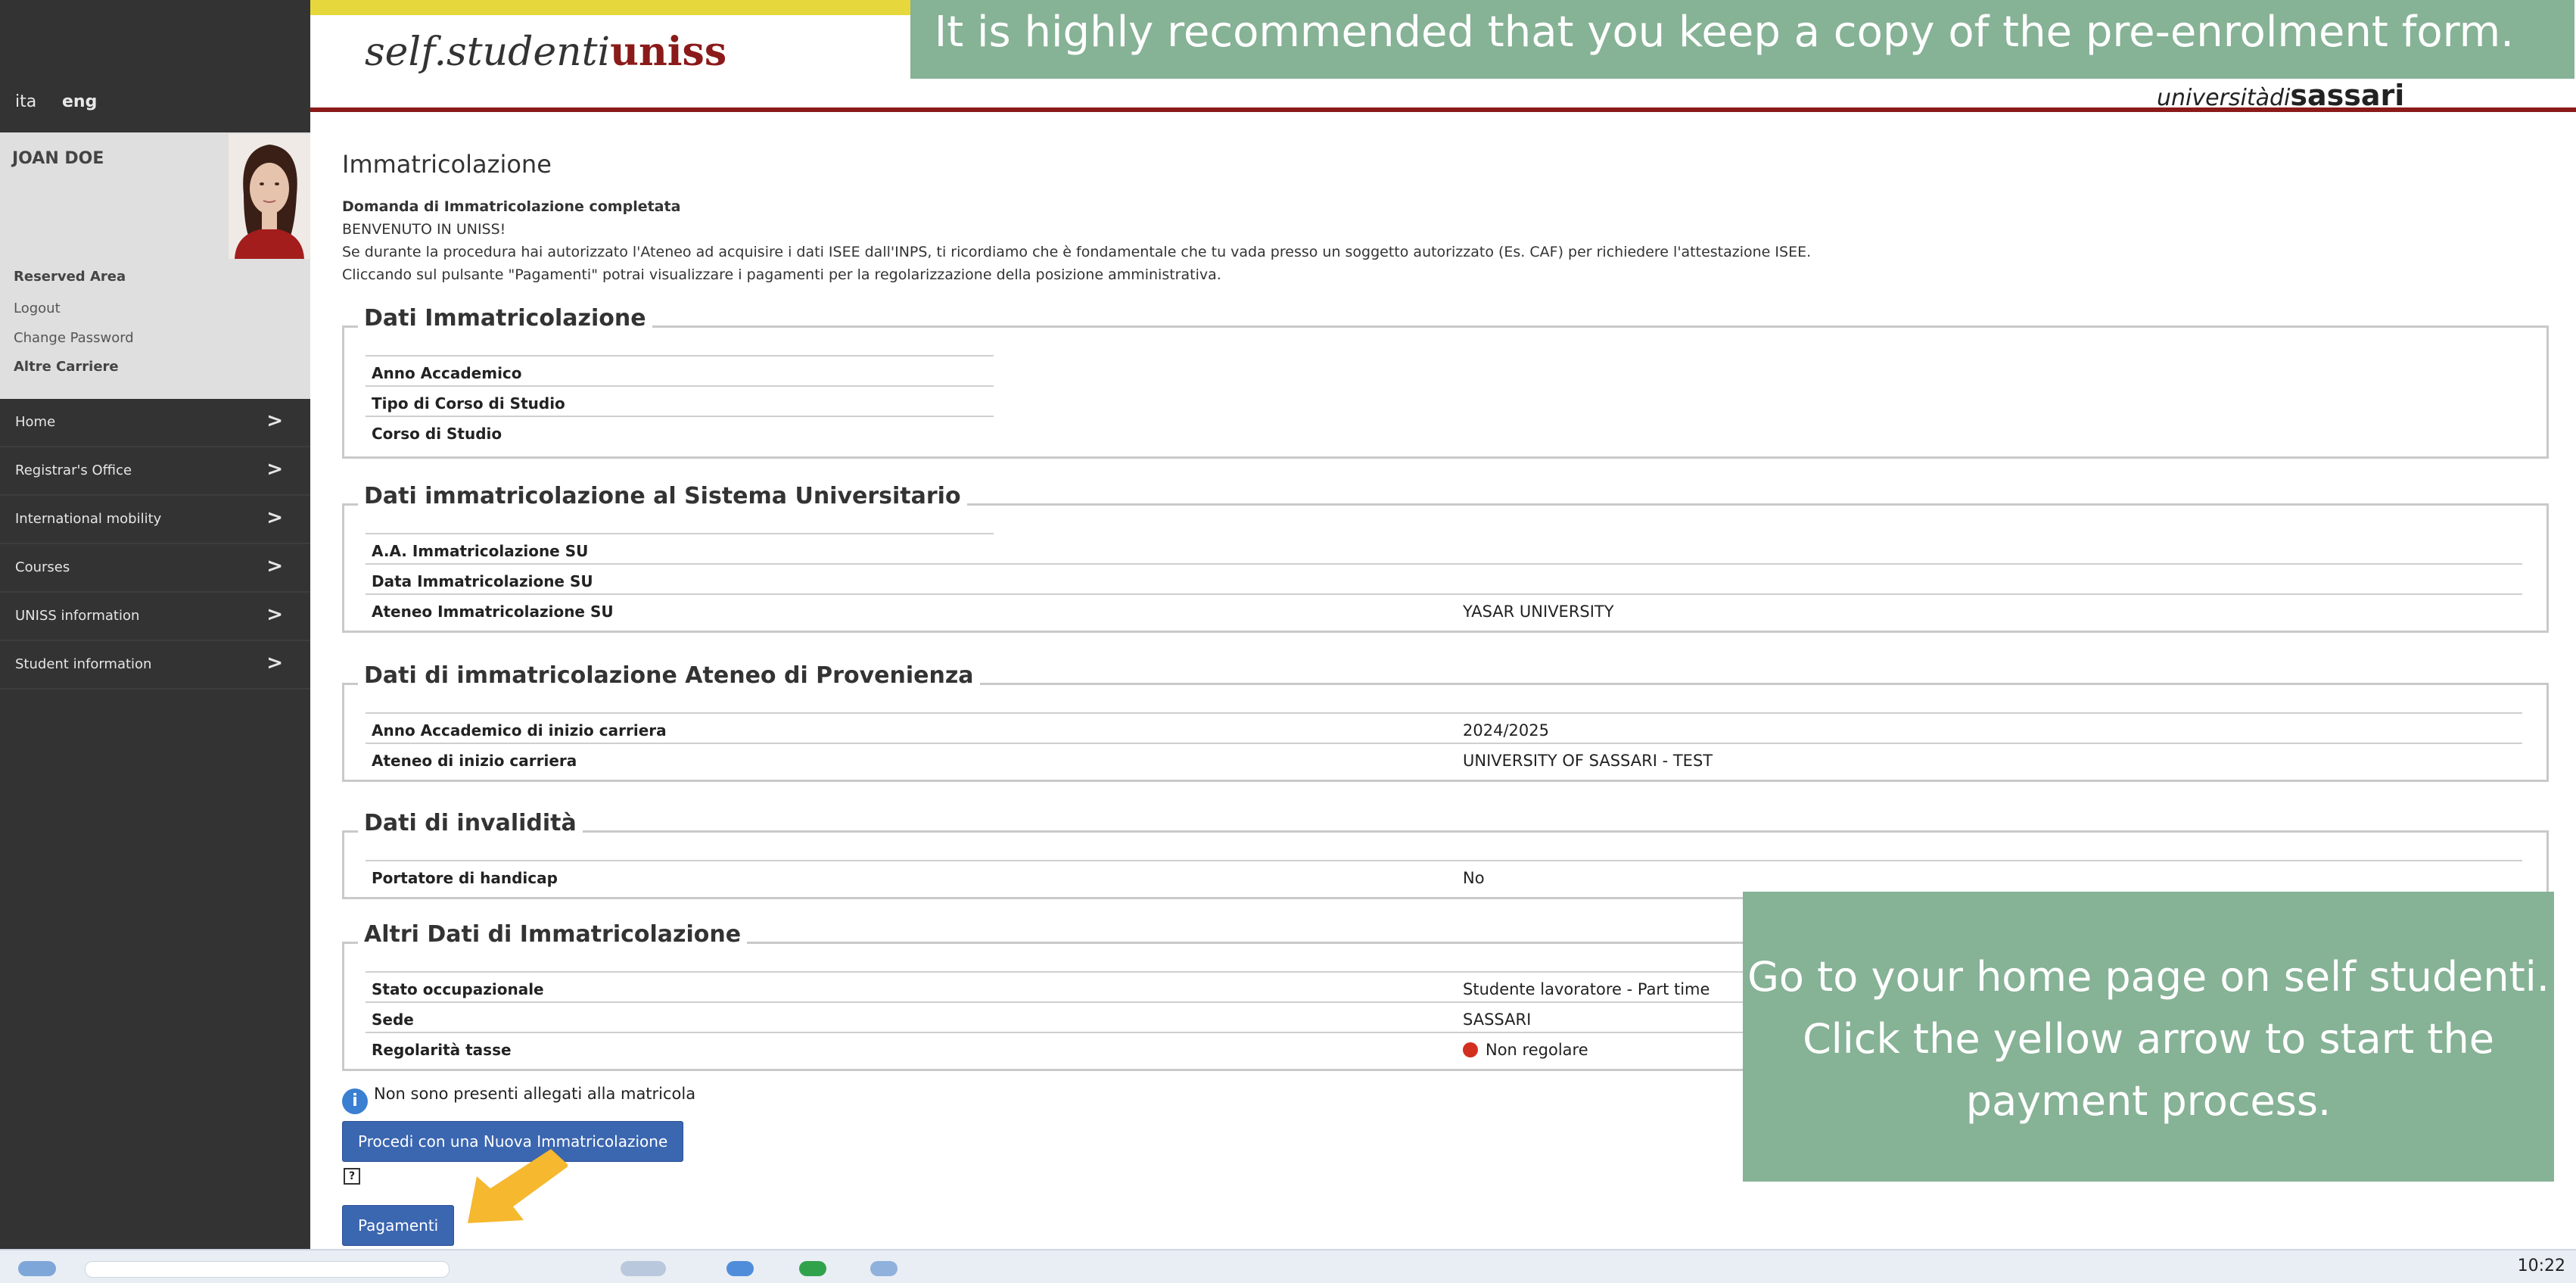 The image size is (2576, 1283). Describe the element at coordinates (73, 470) in the screenshot. I see `sidebar-item-label: Registrar's Office` at that location.